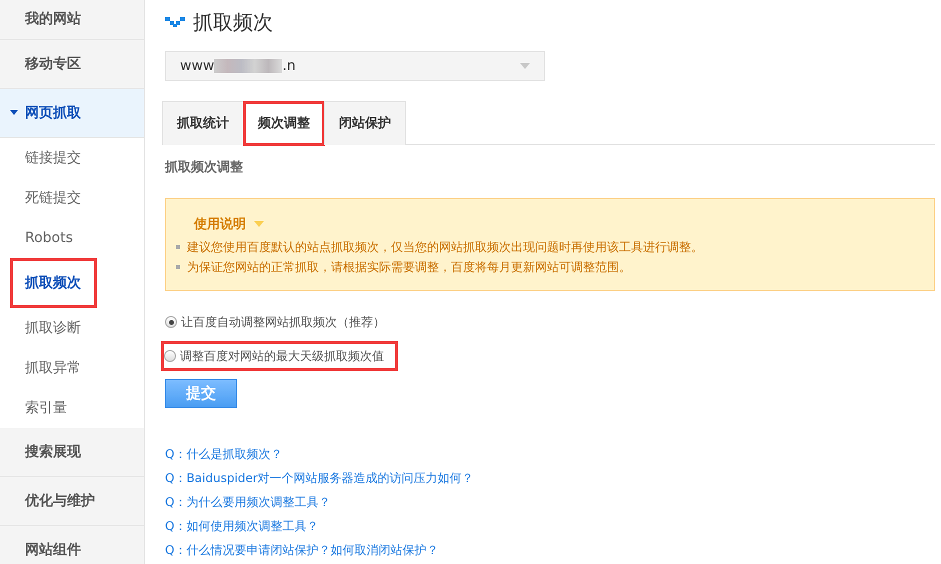 This screenshot has width=941, height=564. Describe the element at coordinates (289, 66) in the screenshot. I see `site-text: .n` at that location.